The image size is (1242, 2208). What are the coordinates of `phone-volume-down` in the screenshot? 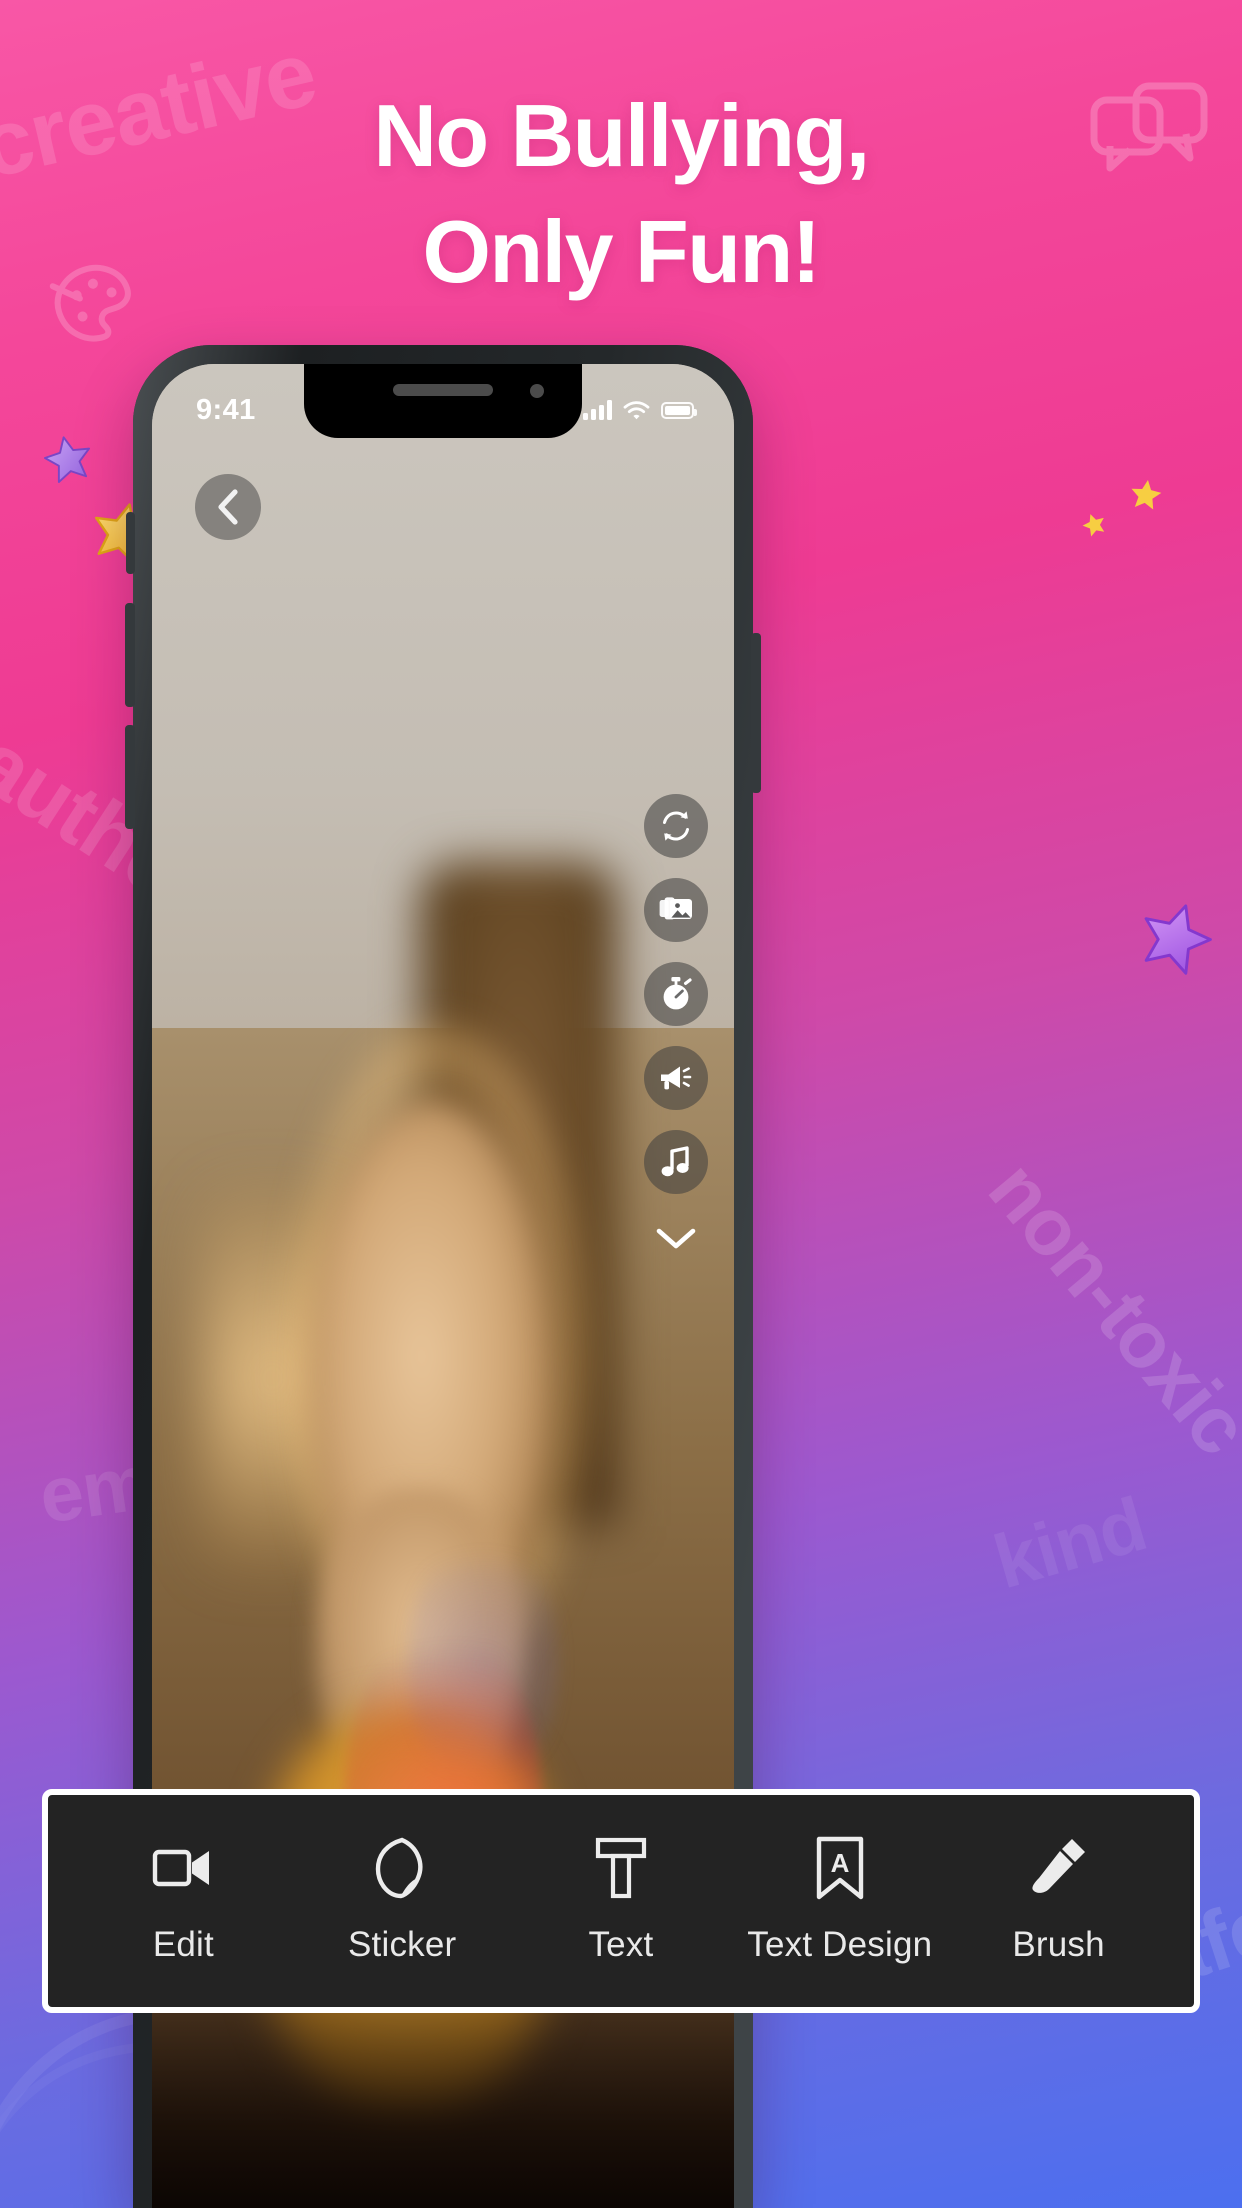 It's located at (130, 777).